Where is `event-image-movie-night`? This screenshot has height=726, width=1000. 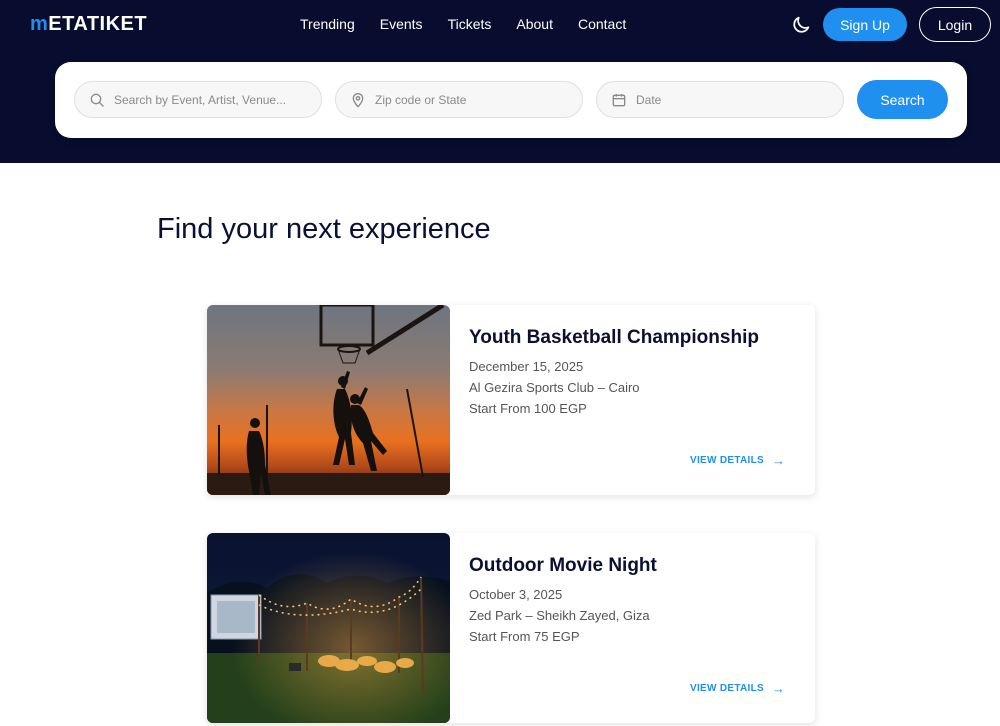 event-image-movie-night is located at coordinates (328, 628).